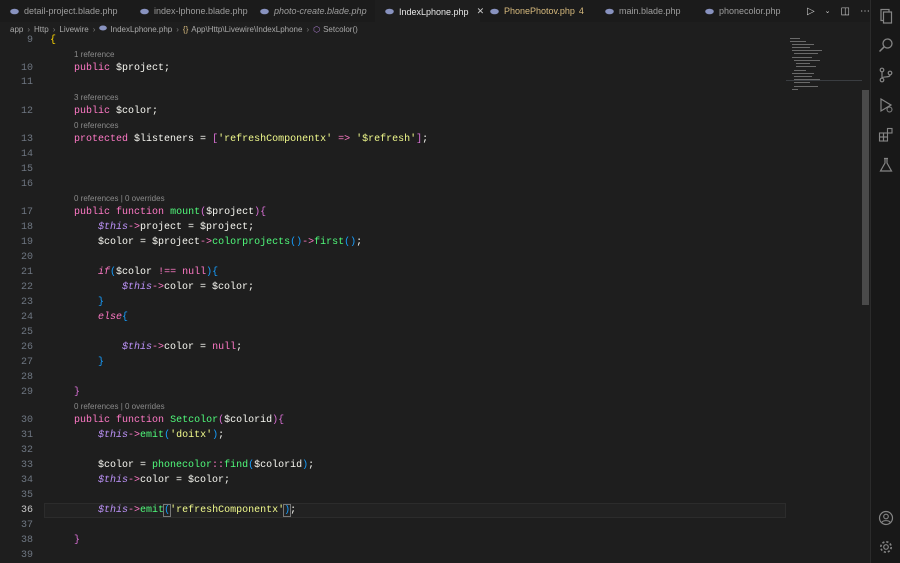 The height and width of the screenshot is (563, 900). Describe the element at coordinates (26, 287) in the screenshot. I see `line-number: 22` at that location.